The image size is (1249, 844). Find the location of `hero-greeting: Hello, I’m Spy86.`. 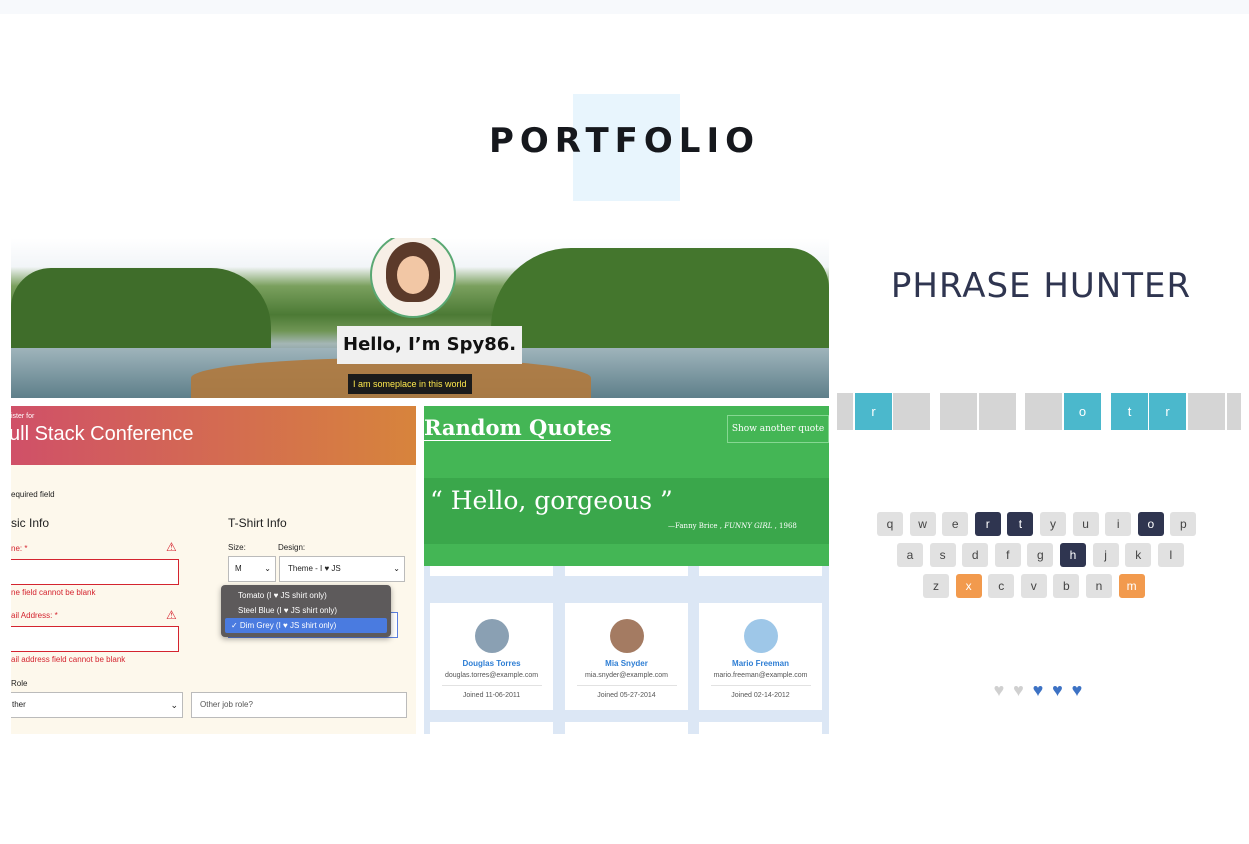

hero-greeting: Hello, I’m Spy86. is located at coordinates (430, 345).